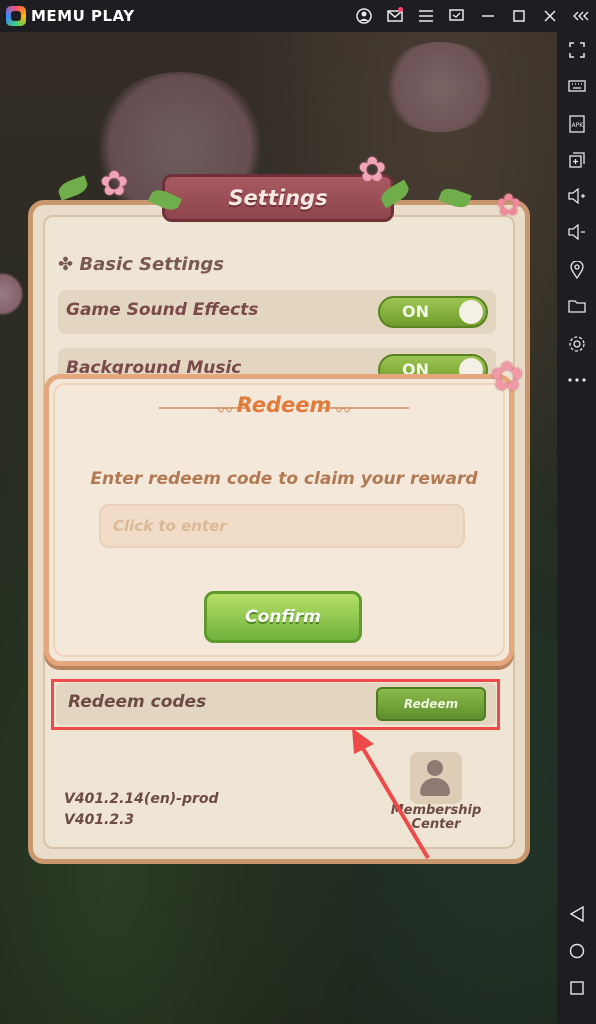  What do you see at coordinates (576, 86) in the screenshot?
I see `keyboard-icon` at bounding box center [576, 86].